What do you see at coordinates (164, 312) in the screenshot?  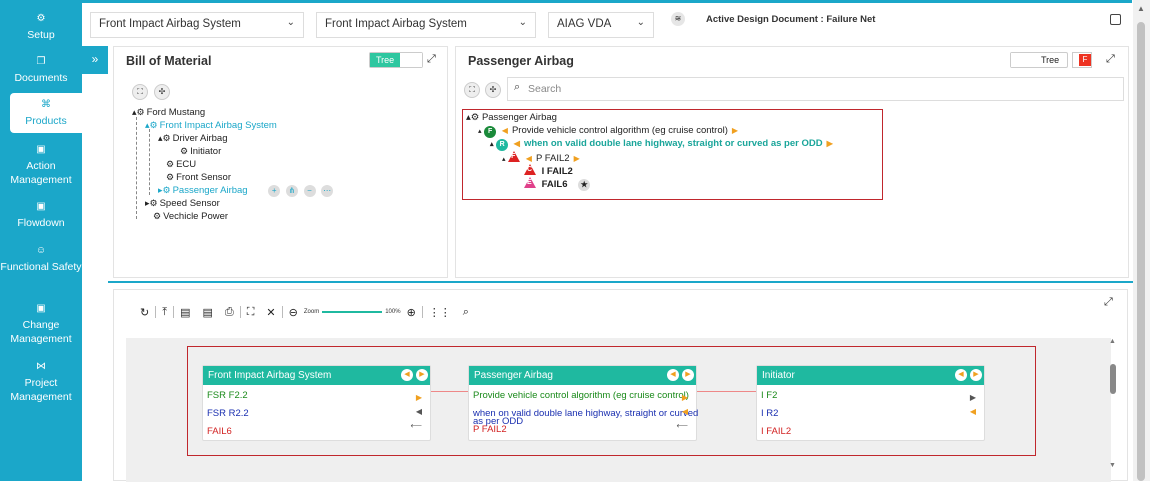 I see `upload-icon: ⤒` at bounding box center [164, 312].